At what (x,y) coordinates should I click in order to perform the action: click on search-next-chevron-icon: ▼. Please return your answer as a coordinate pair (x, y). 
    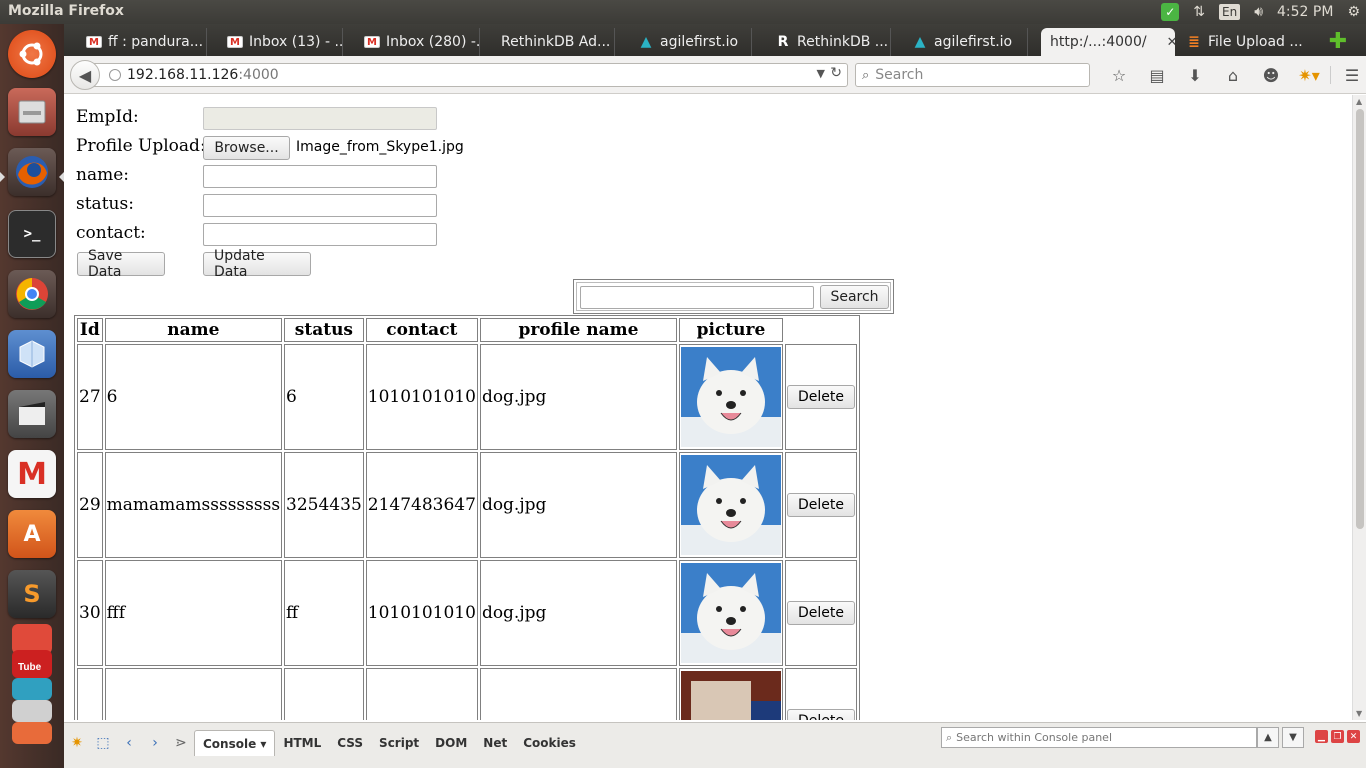
    Looking at the image, I should click on (1293, 737).